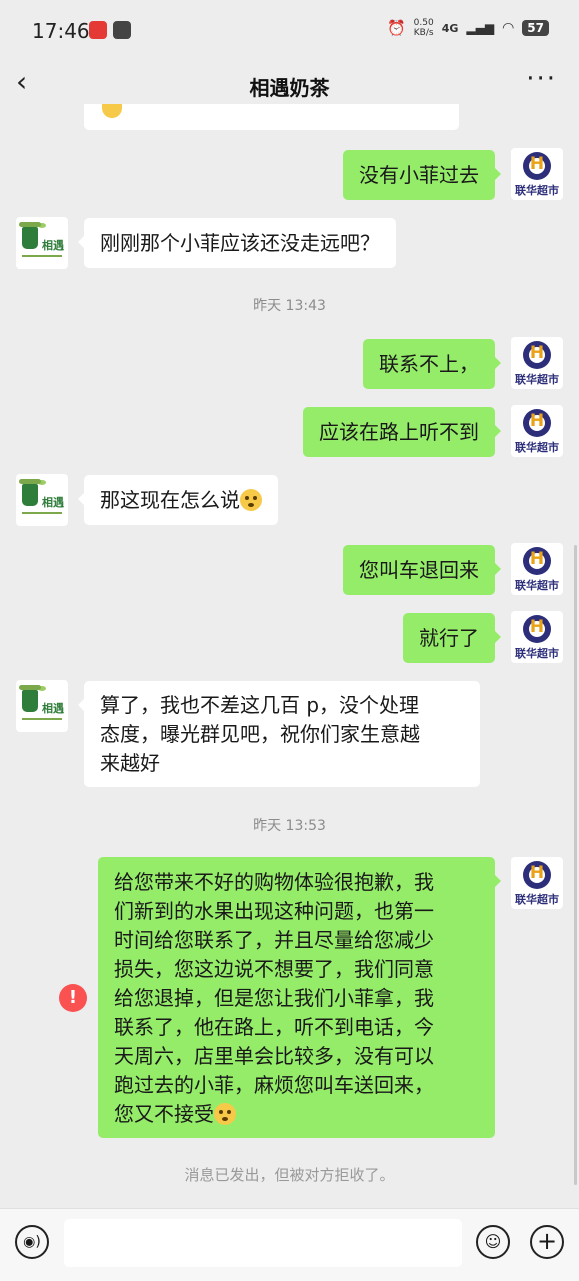  Describe the element at coordinates (237, 243) in the screenshot. I see `message-bubble-received: 刚刚那个小菲应该还没走远吧？` at that location.